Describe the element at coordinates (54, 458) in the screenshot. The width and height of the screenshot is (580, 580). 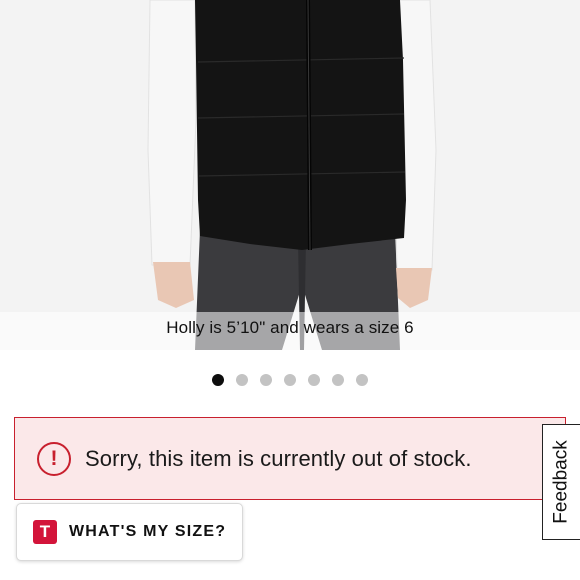
I see `alert-circle-icon: !` at that location.